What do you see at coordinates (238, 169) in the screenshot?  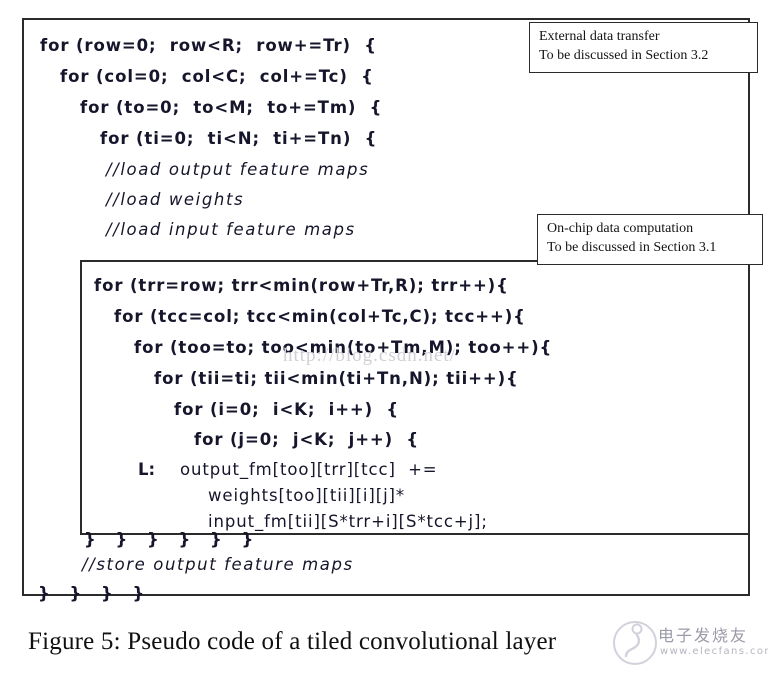 I see `code-comment-load-output-feature-maps: //load output feature maps` at bounding box center [238, 169].